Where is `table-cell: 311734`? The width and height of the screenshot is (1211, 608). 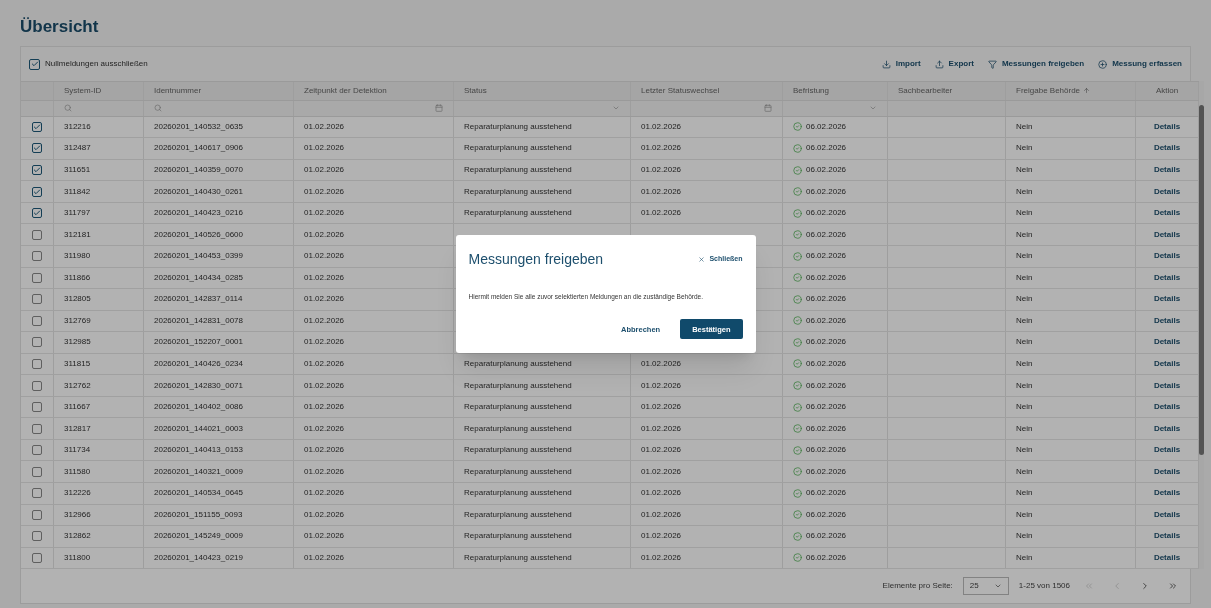
table-cell: 311734 is located at coordinates (77, 450).